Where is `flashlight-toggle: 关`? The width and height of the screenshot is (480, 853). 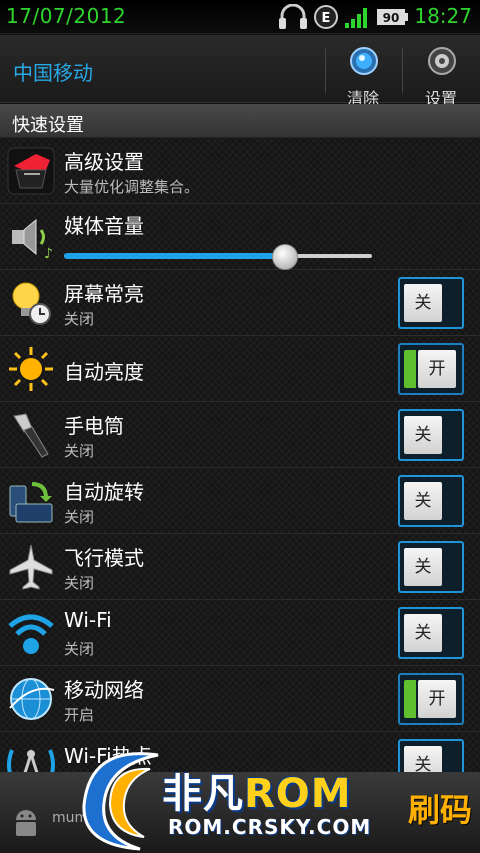 flashlight-toggle: 关 is located at coordinates (431, 435).